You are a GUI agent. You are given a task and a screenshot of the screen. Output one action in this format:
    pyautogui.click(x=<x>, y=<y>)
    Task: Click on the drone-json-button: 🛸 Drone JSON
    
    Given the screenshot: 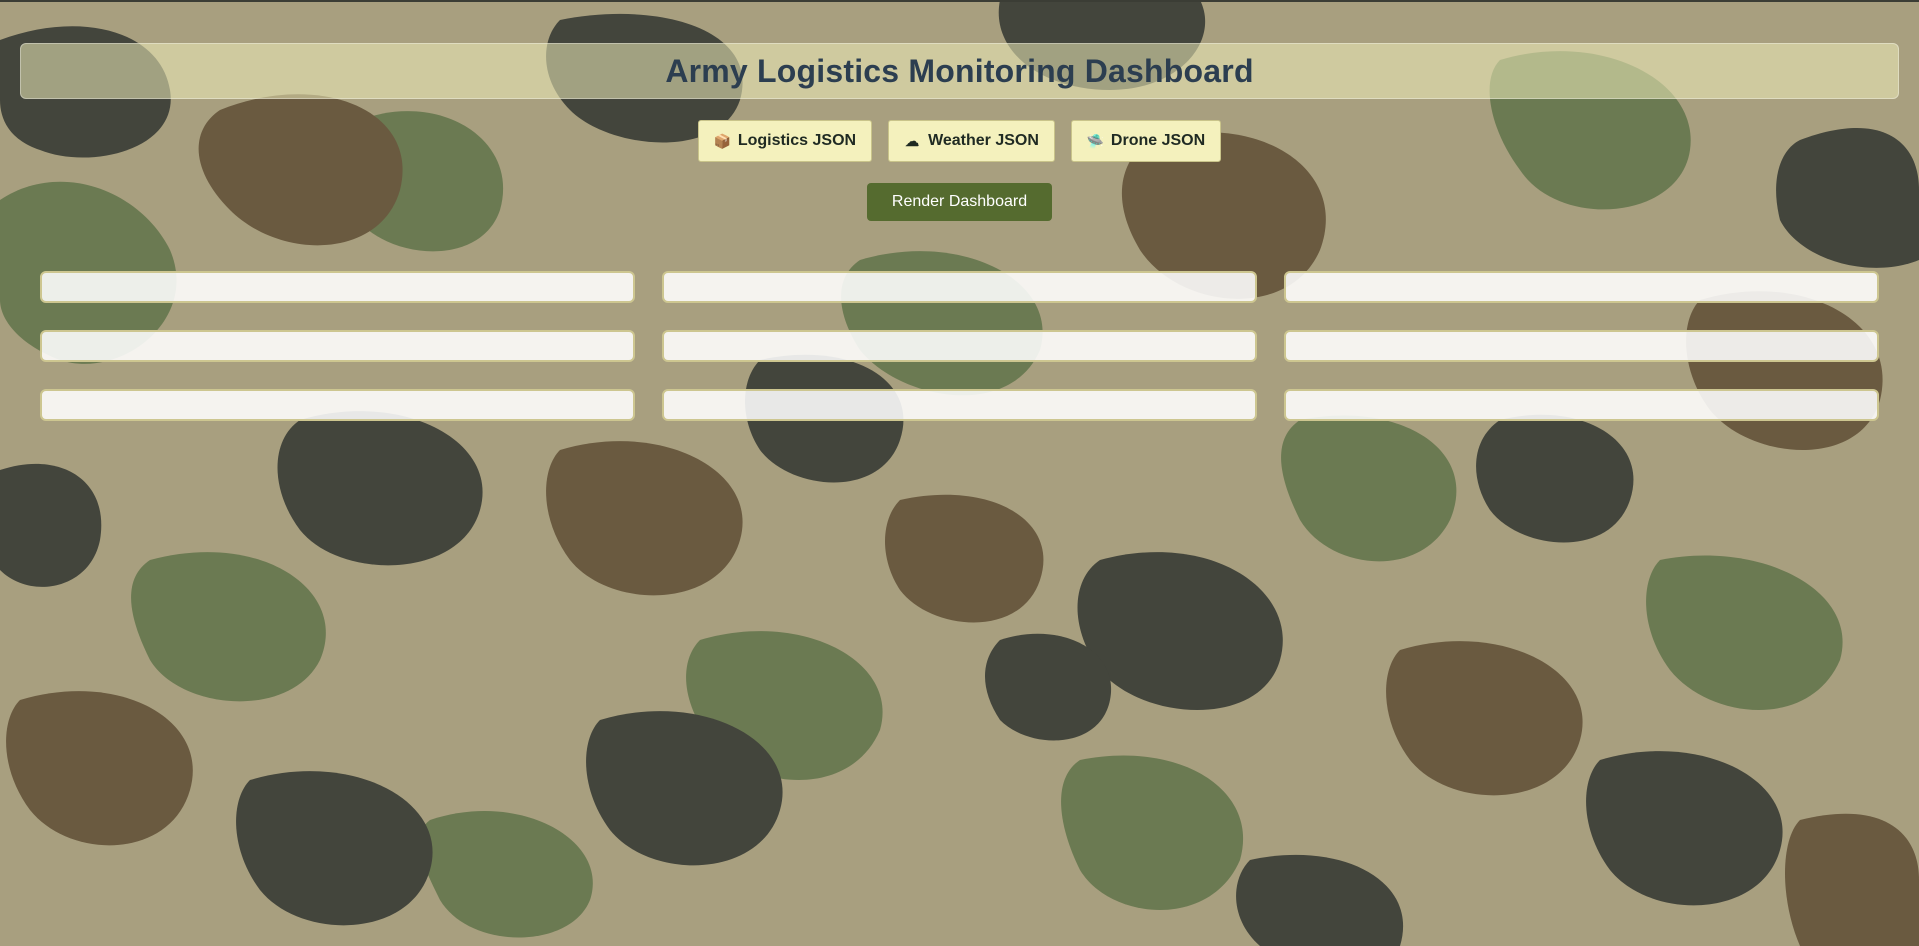 What is the action you would take?
    pyautogui.click(x=1146, y=141)
    